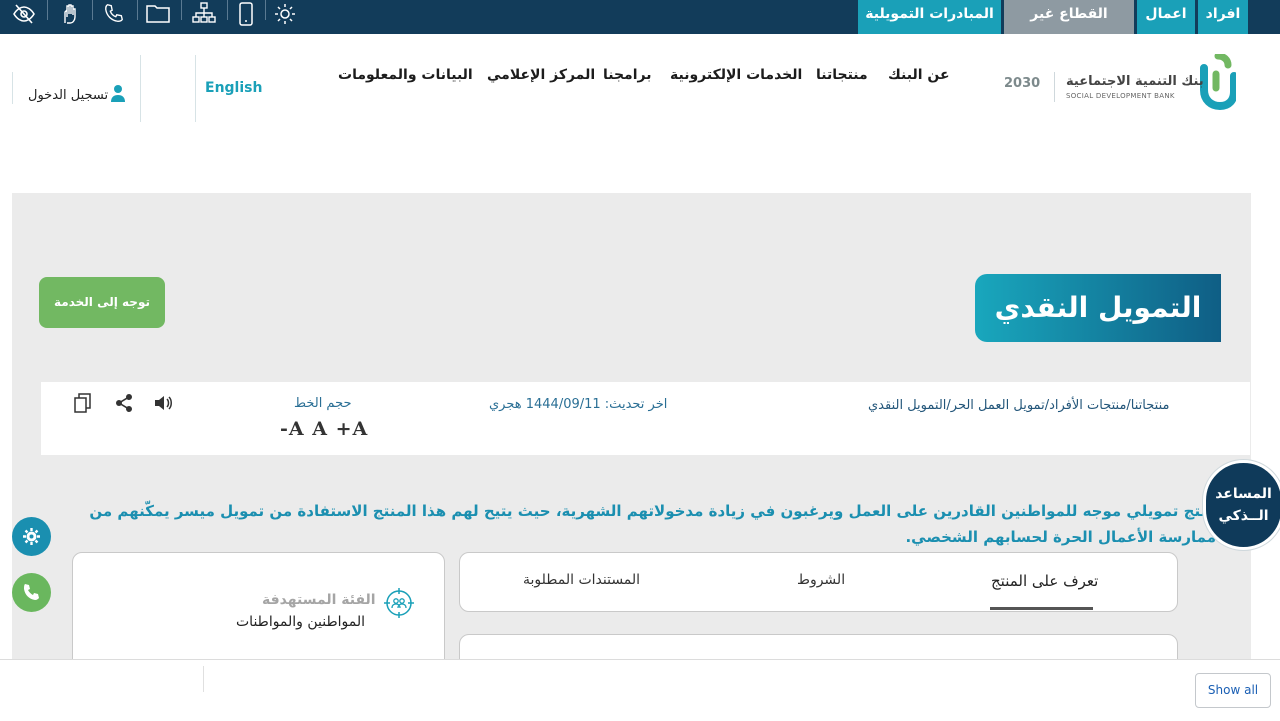 Image resolution: width=1280 pixels, height=721 pixels. Describe the element at coordinates (203, 679) in the screenshot. I see `download-bar-divider` at that location.